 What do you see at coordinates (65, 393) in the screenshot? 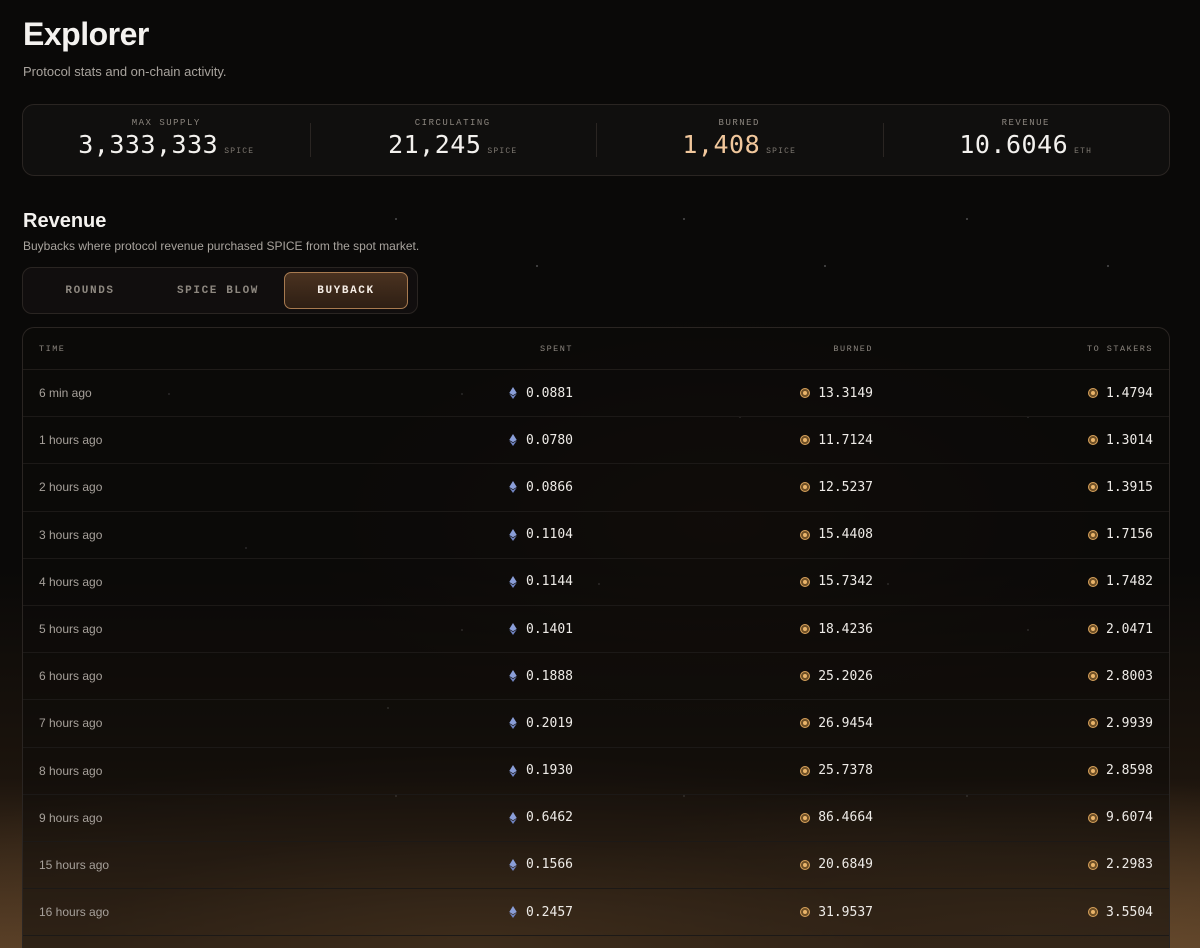
I see `row-time: 6 min ago` at bounding box center [65, 393].